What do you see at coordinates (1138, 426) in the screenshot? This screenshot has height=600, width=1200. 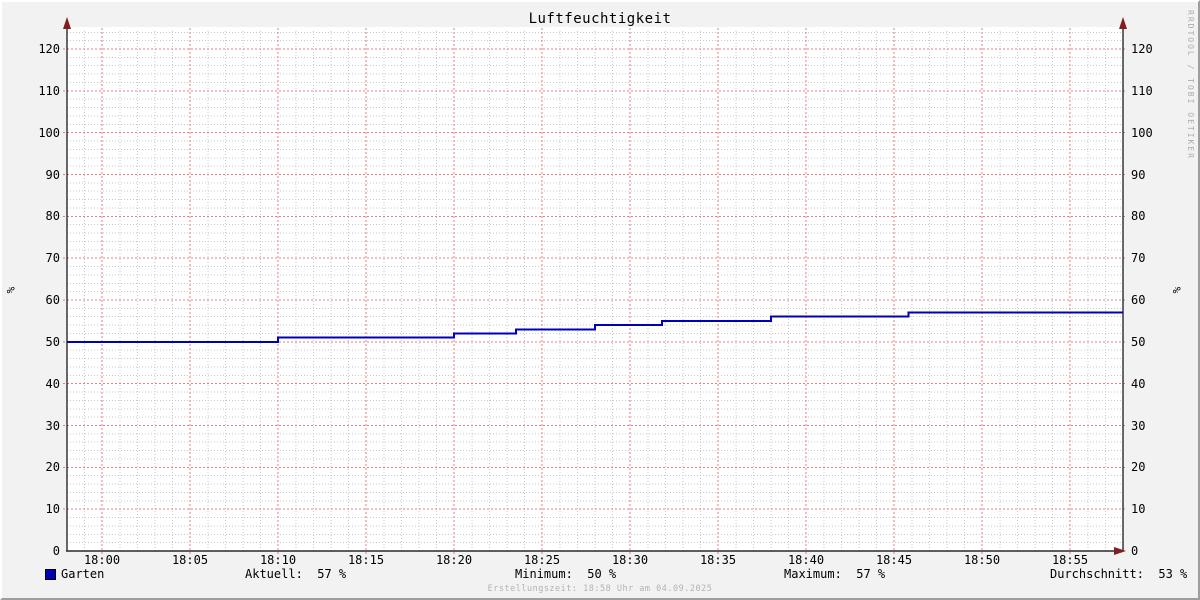 I see `y-tick-label-right: 30` at bounding box center [1138, 426].